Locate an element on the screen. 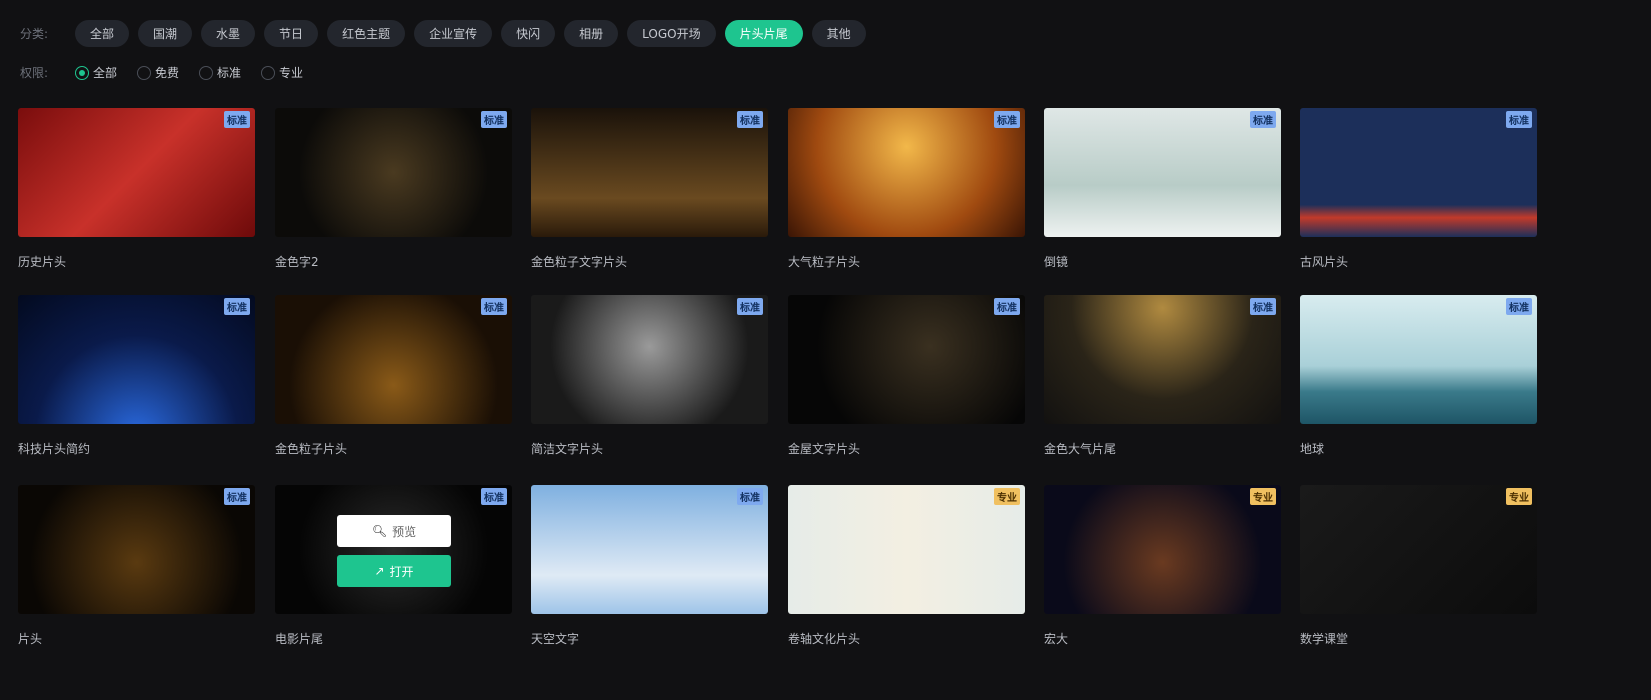 Image resolution: width=1651 pixels, height=700 pixels. template-name: 倒镜 is located at coordinates (1056, 262).